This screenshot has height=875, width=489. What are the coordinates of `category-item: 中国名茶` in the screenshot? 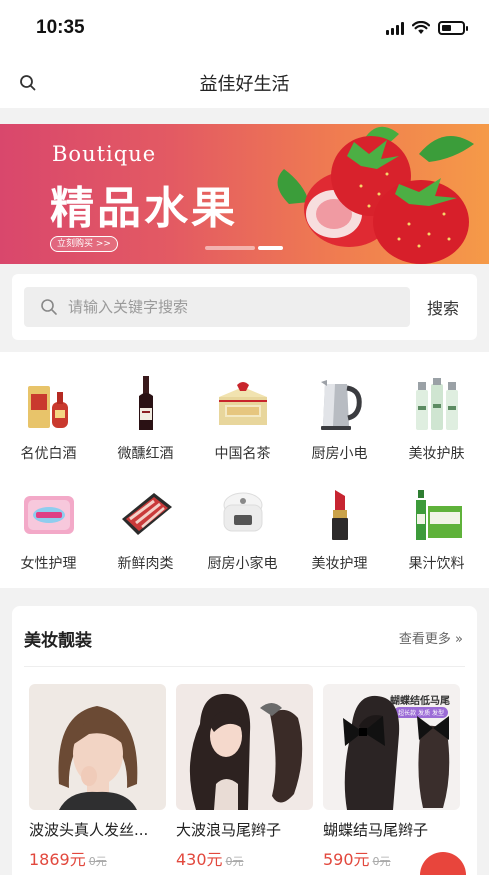 It's located at (242, 418).